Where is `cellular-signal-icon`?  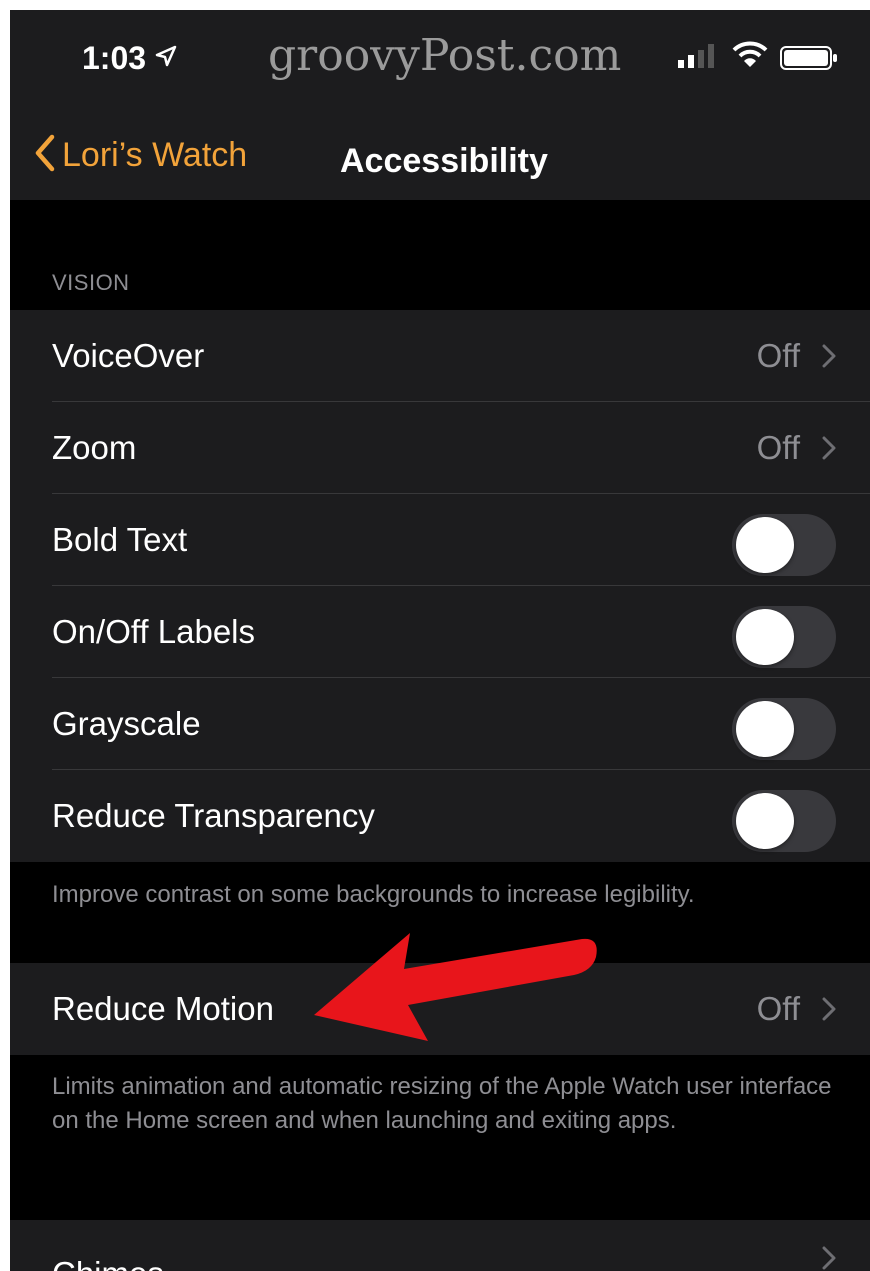
cellular-signal-icon is located at coordinates (698, 58).